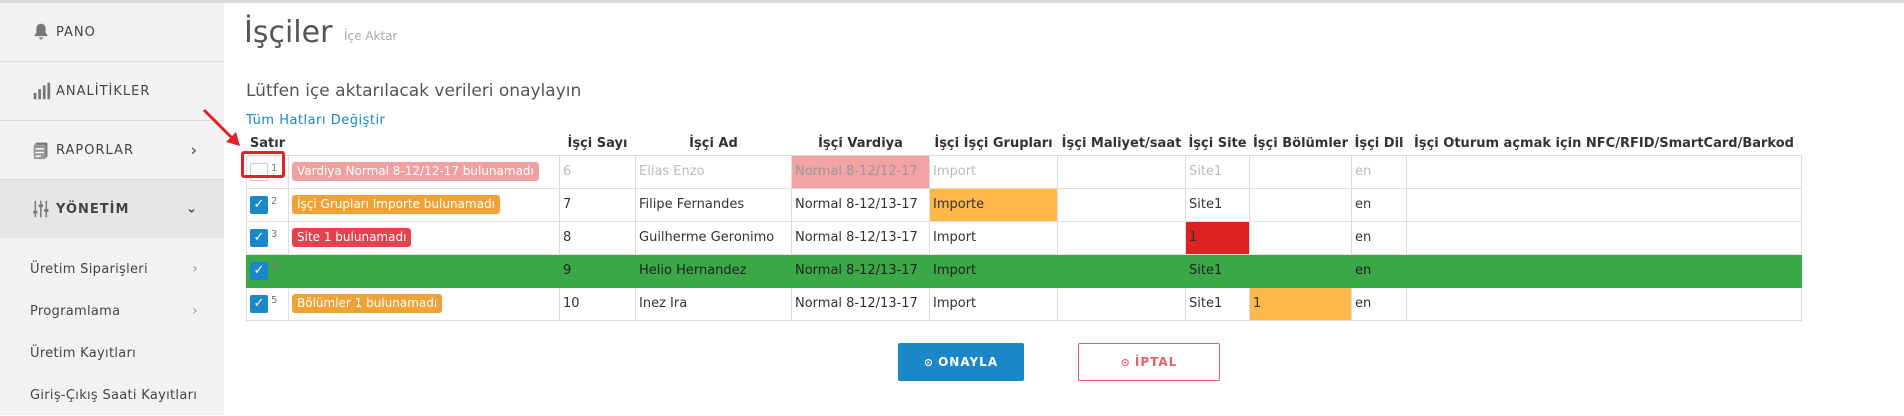  I want to click on sidebar-item-raporlar: RAPORLAR ›, so click(112, 150).